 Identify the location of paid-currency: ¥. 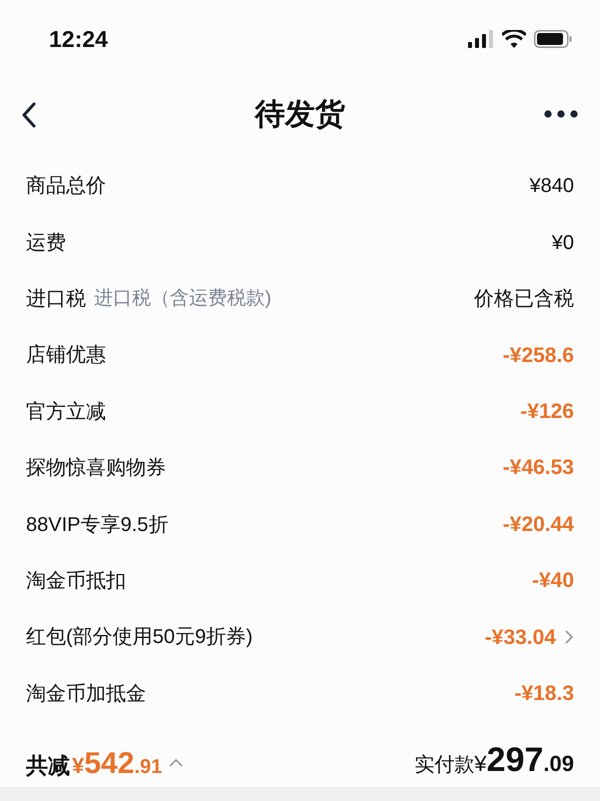
(480, 764).